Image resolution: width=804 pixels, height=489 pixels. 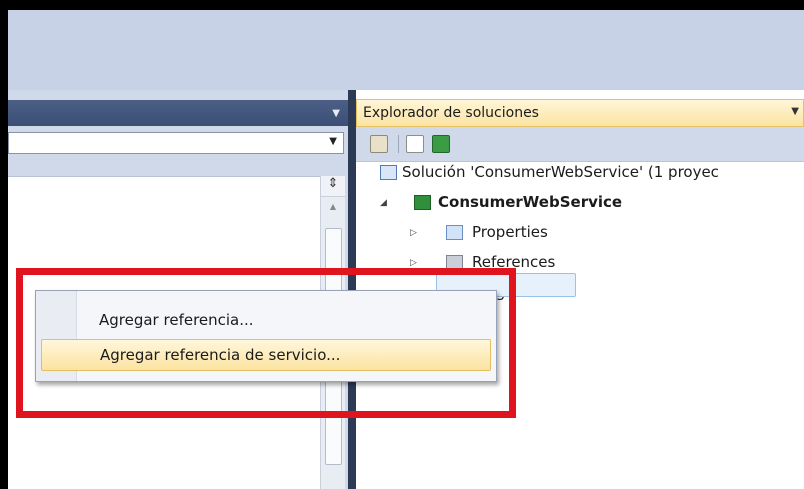 I want to click on panel-title: Explorador de soluciones, so click(x=451, y=113).